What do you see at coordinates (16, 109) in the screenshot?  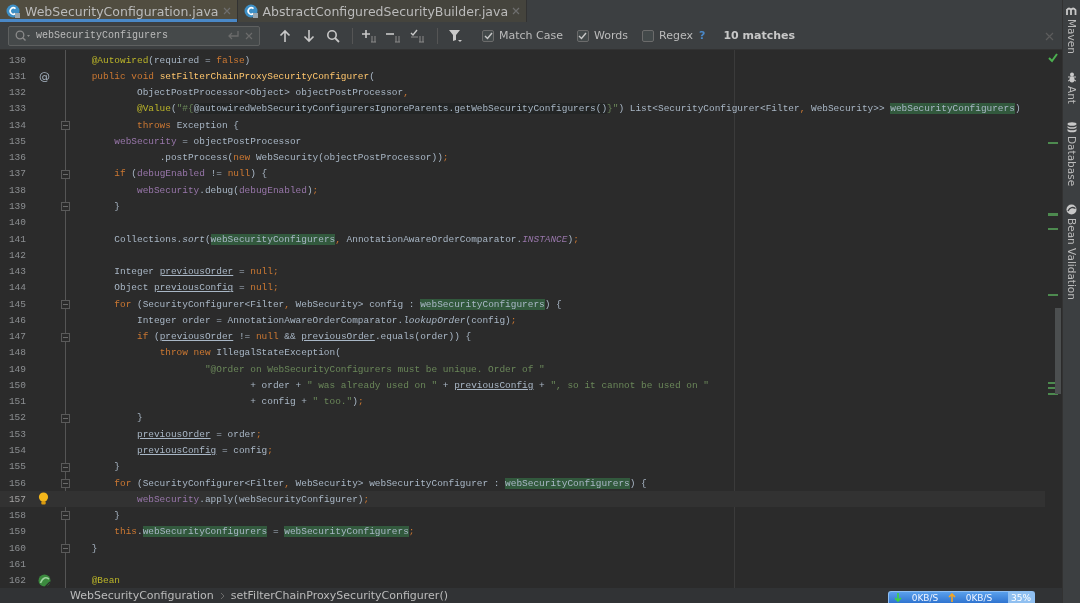 I see `line-number: 133` at bounding box center [16, 109].